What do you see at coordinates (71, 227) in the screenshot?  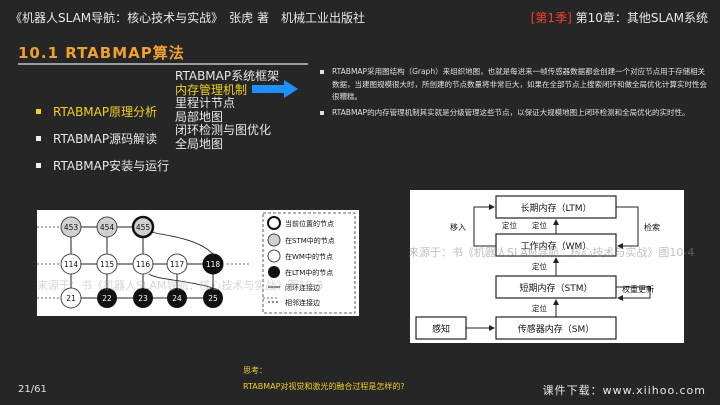 I see `node-label: 453` at bounding box center [71, 227].